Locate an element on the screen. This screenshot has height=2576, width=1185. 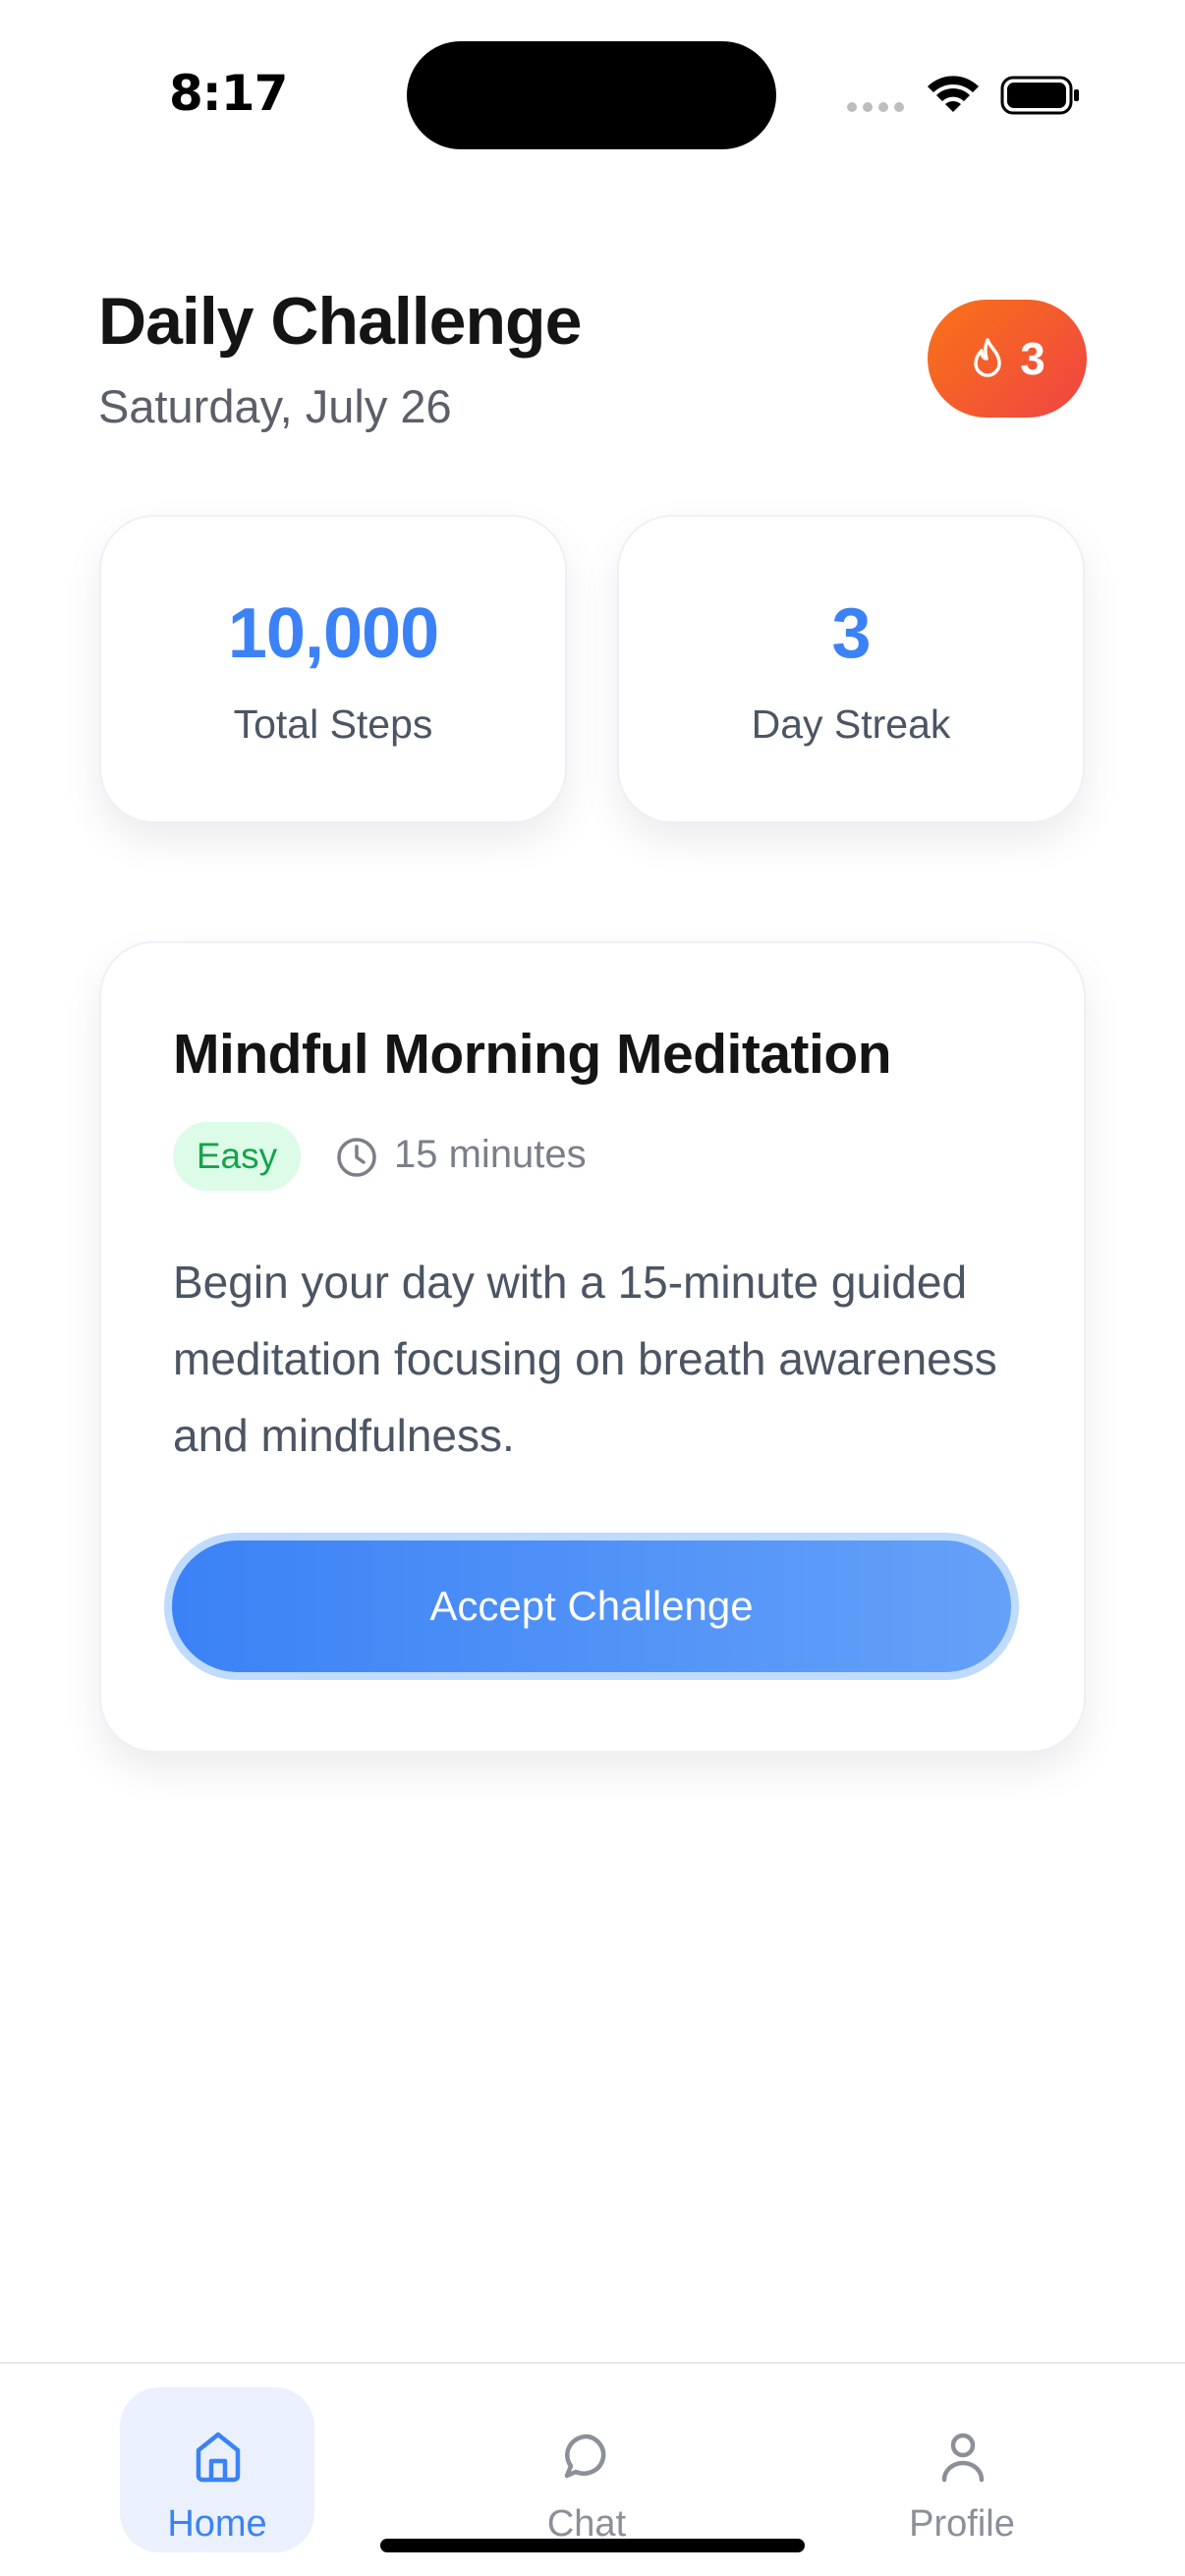
page-title: Daily Challenge is located at coordinates (340, 321).